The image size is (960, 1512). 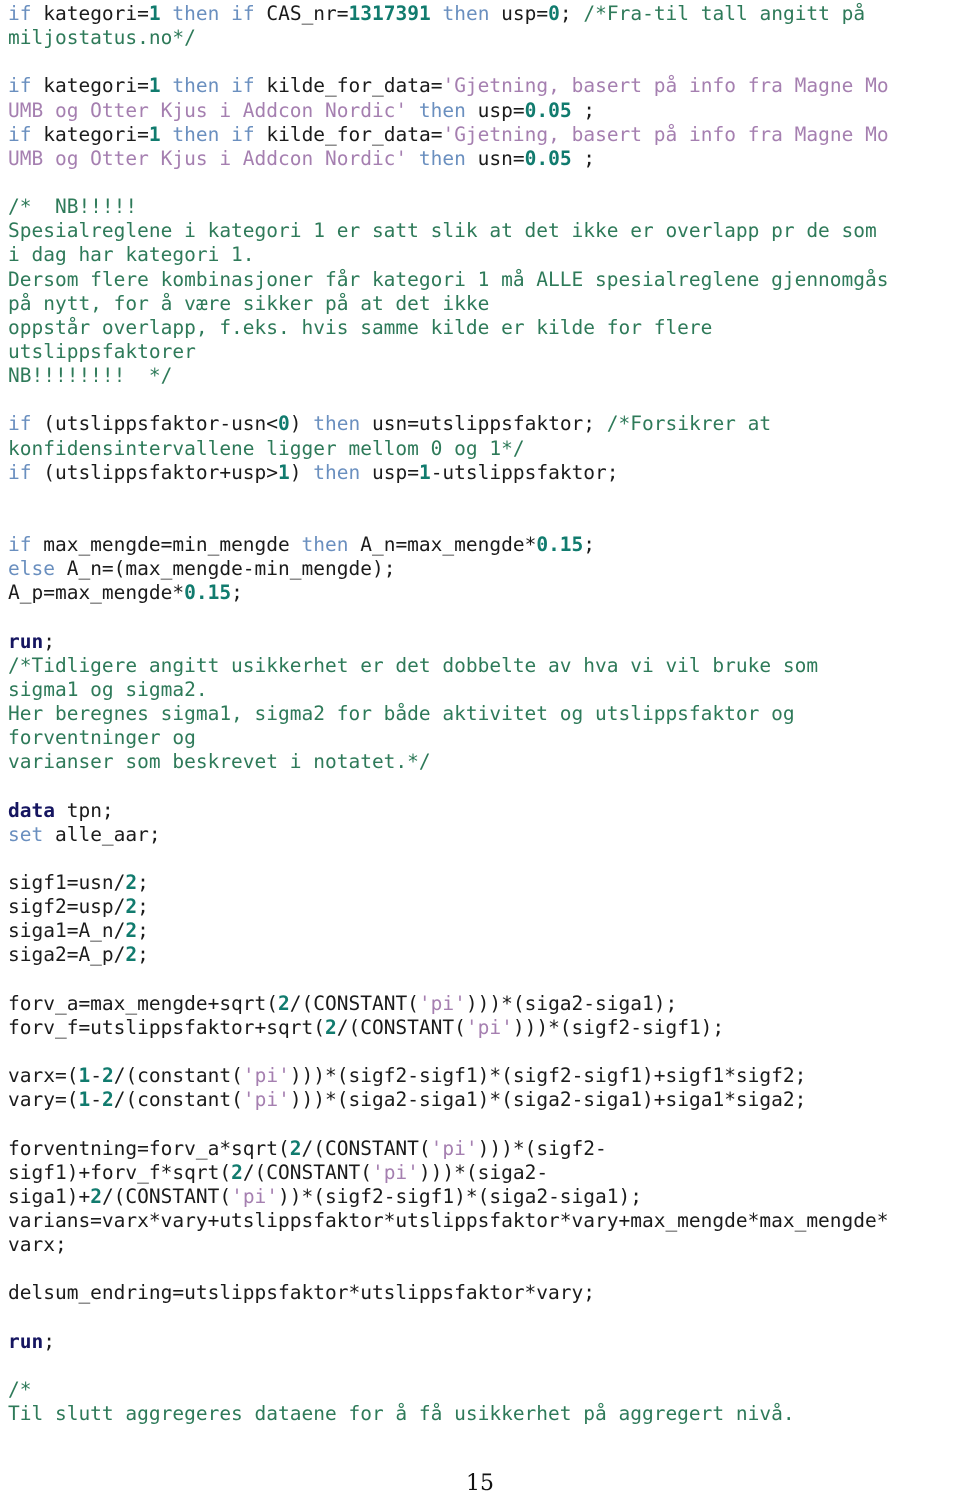 I want to click on code-token-num: 0.05, so click(x=548, y=110).